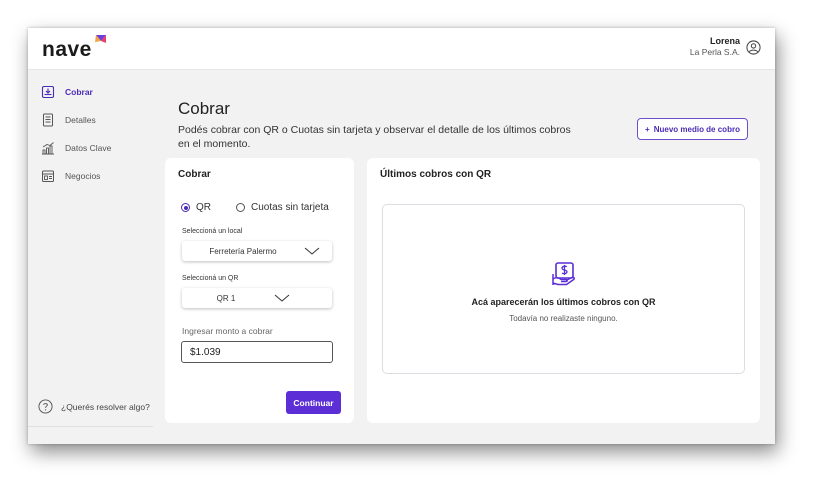  I want to click on radio-option-qr: QR, so click(196, 207).